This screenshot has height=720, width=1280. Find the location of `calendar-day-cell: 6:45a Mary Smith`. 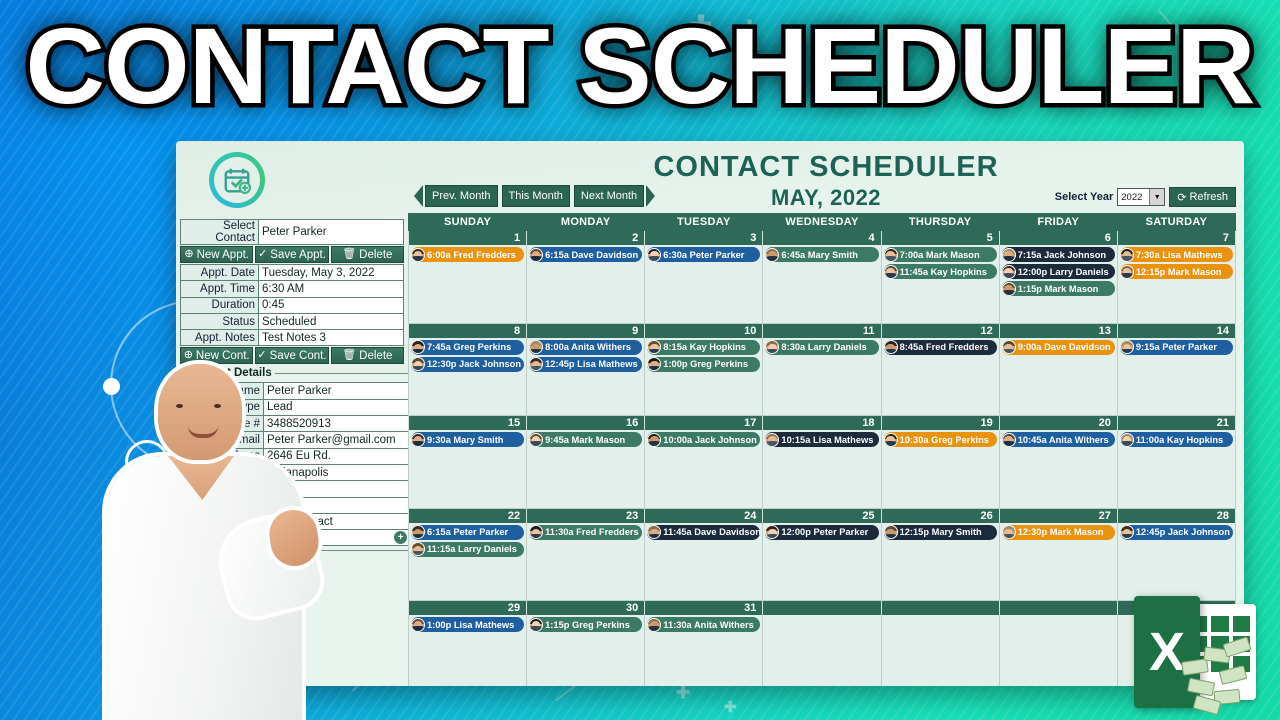

calendar-day-cell: 6:45a Mary Smith is located at coordinates (822, 284).